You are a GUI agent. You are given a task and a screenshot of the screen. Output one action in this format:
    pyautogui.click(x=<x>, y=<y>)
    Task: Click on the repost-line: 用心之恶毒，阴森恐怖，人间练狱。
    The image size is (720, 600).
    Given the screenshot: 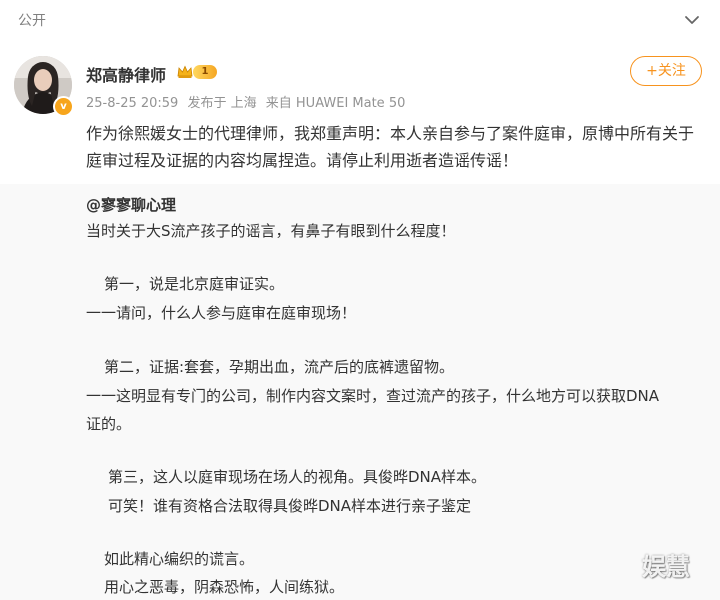 What is the action you would take?
    pyautogui.click(x=224, y=587)
    